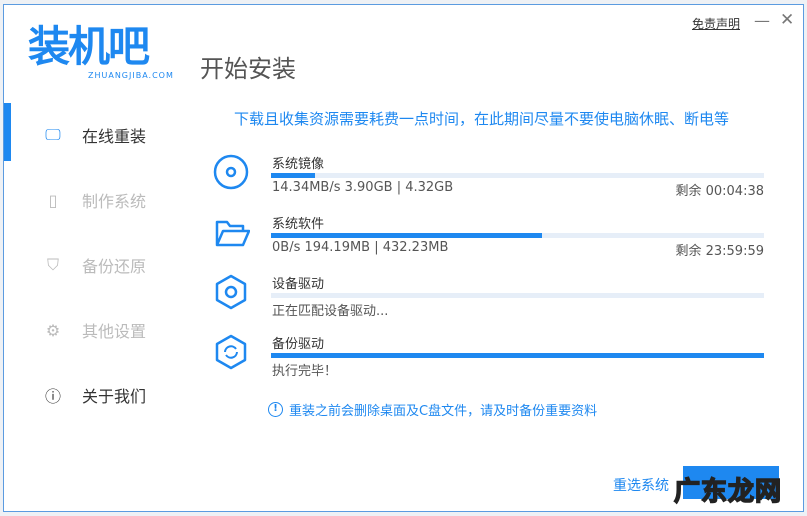  What do you see at coordinates (248, 69) in the screenshot?
I see `page-title: 开始安装` at bounding box center [248, 69].